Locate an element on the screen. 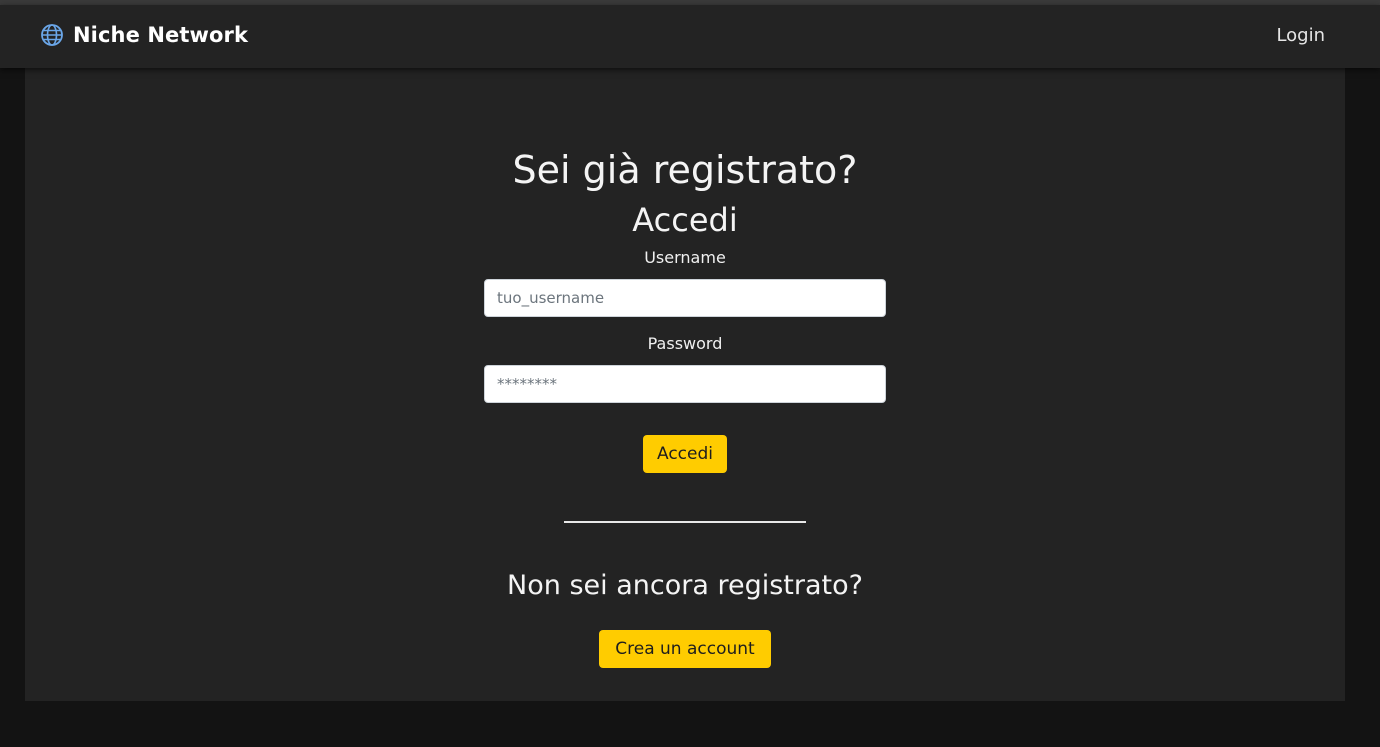 The height and width of the screenshot is (747, 1380). brand-name: Niche Network is located at coordinates (161, 35).